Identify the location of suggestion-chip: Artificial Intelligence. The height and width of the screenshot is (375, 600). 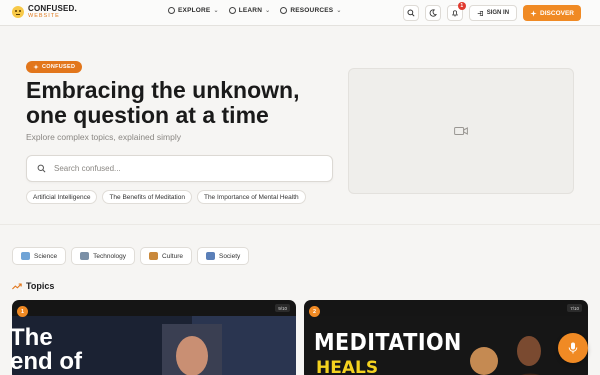
(62, 197).